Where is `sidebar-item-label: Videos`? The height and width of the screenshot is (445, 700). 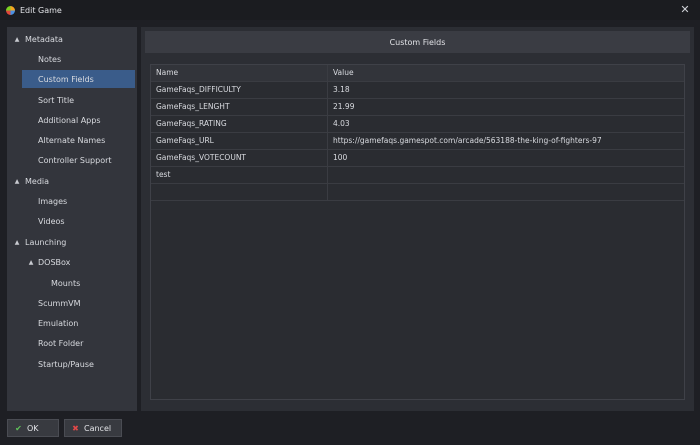
sidebar-item-label: Videos is located at coordinates (51, 221).